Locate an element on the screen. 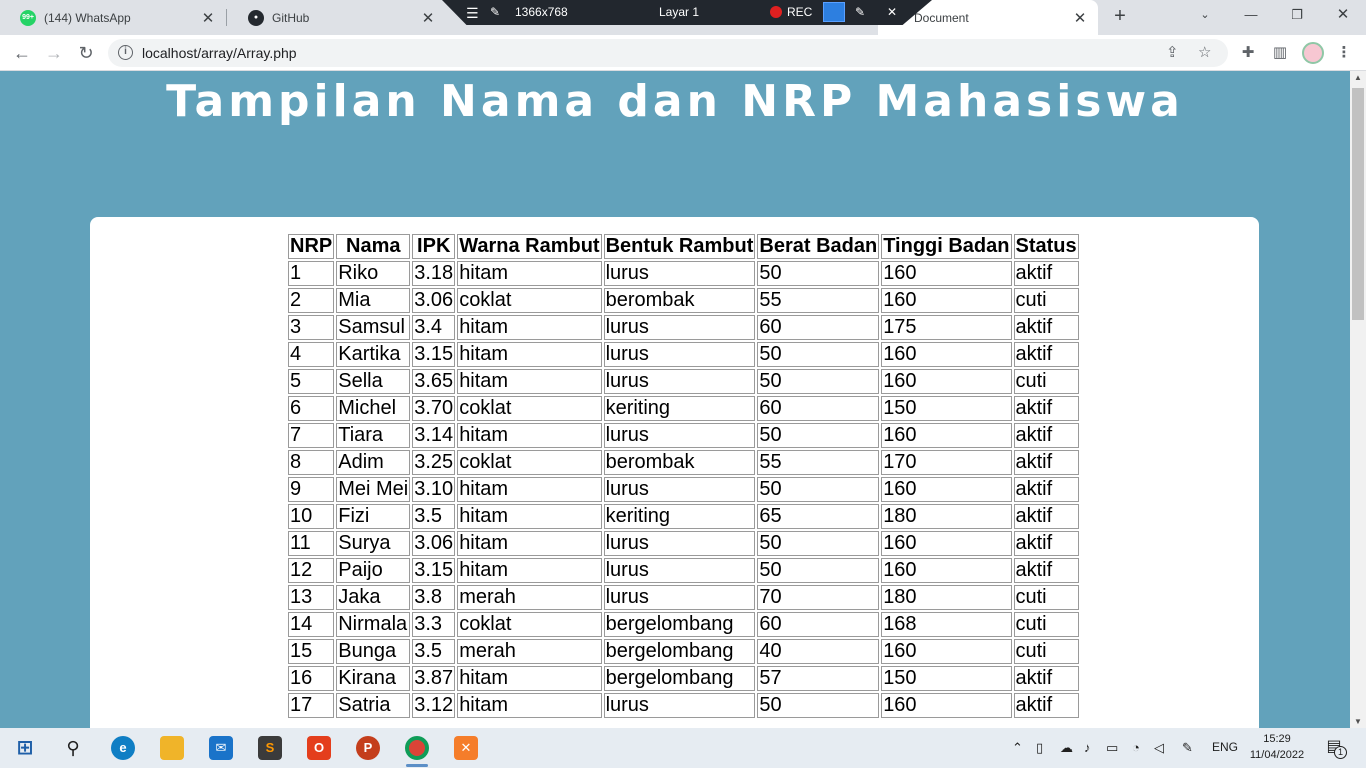  extensions-icon: ✚ is located at coordinates (1248, 52).